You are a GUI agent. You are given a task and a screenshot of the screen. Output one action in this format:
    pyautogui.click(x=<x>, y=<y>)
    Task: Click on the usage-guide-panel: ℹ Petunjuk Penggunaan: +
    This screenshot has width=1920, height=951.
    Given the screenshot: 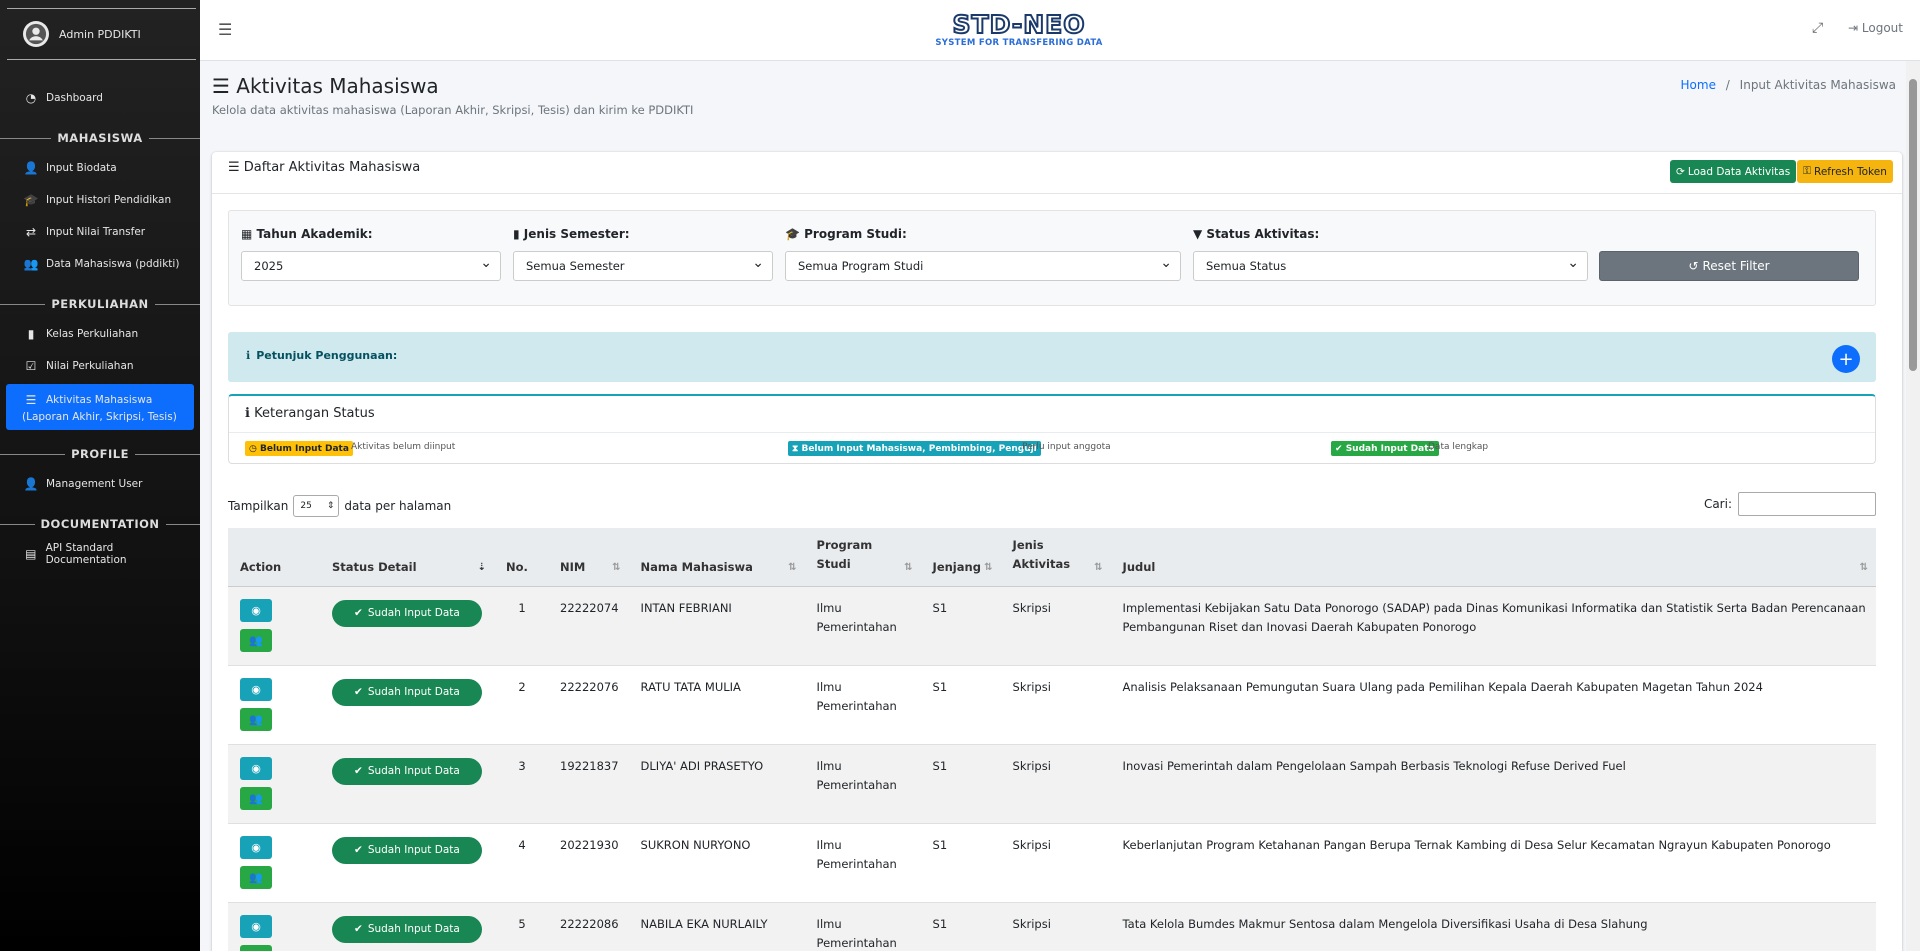 What is the action you would take?
    pyautogui.click(x=1052, y=357)
    